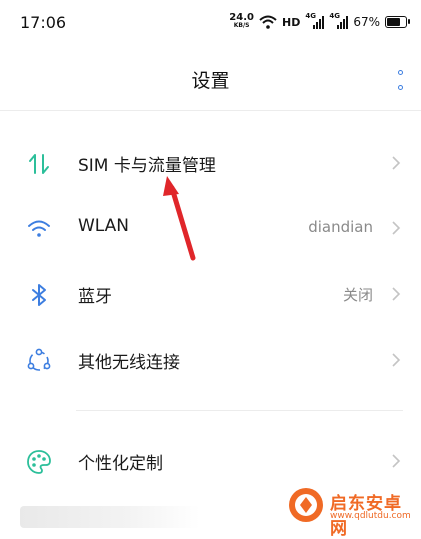 The width and height of the screenshot is (421, 539). I want to click on annotation-arrow, so click(179, 218).